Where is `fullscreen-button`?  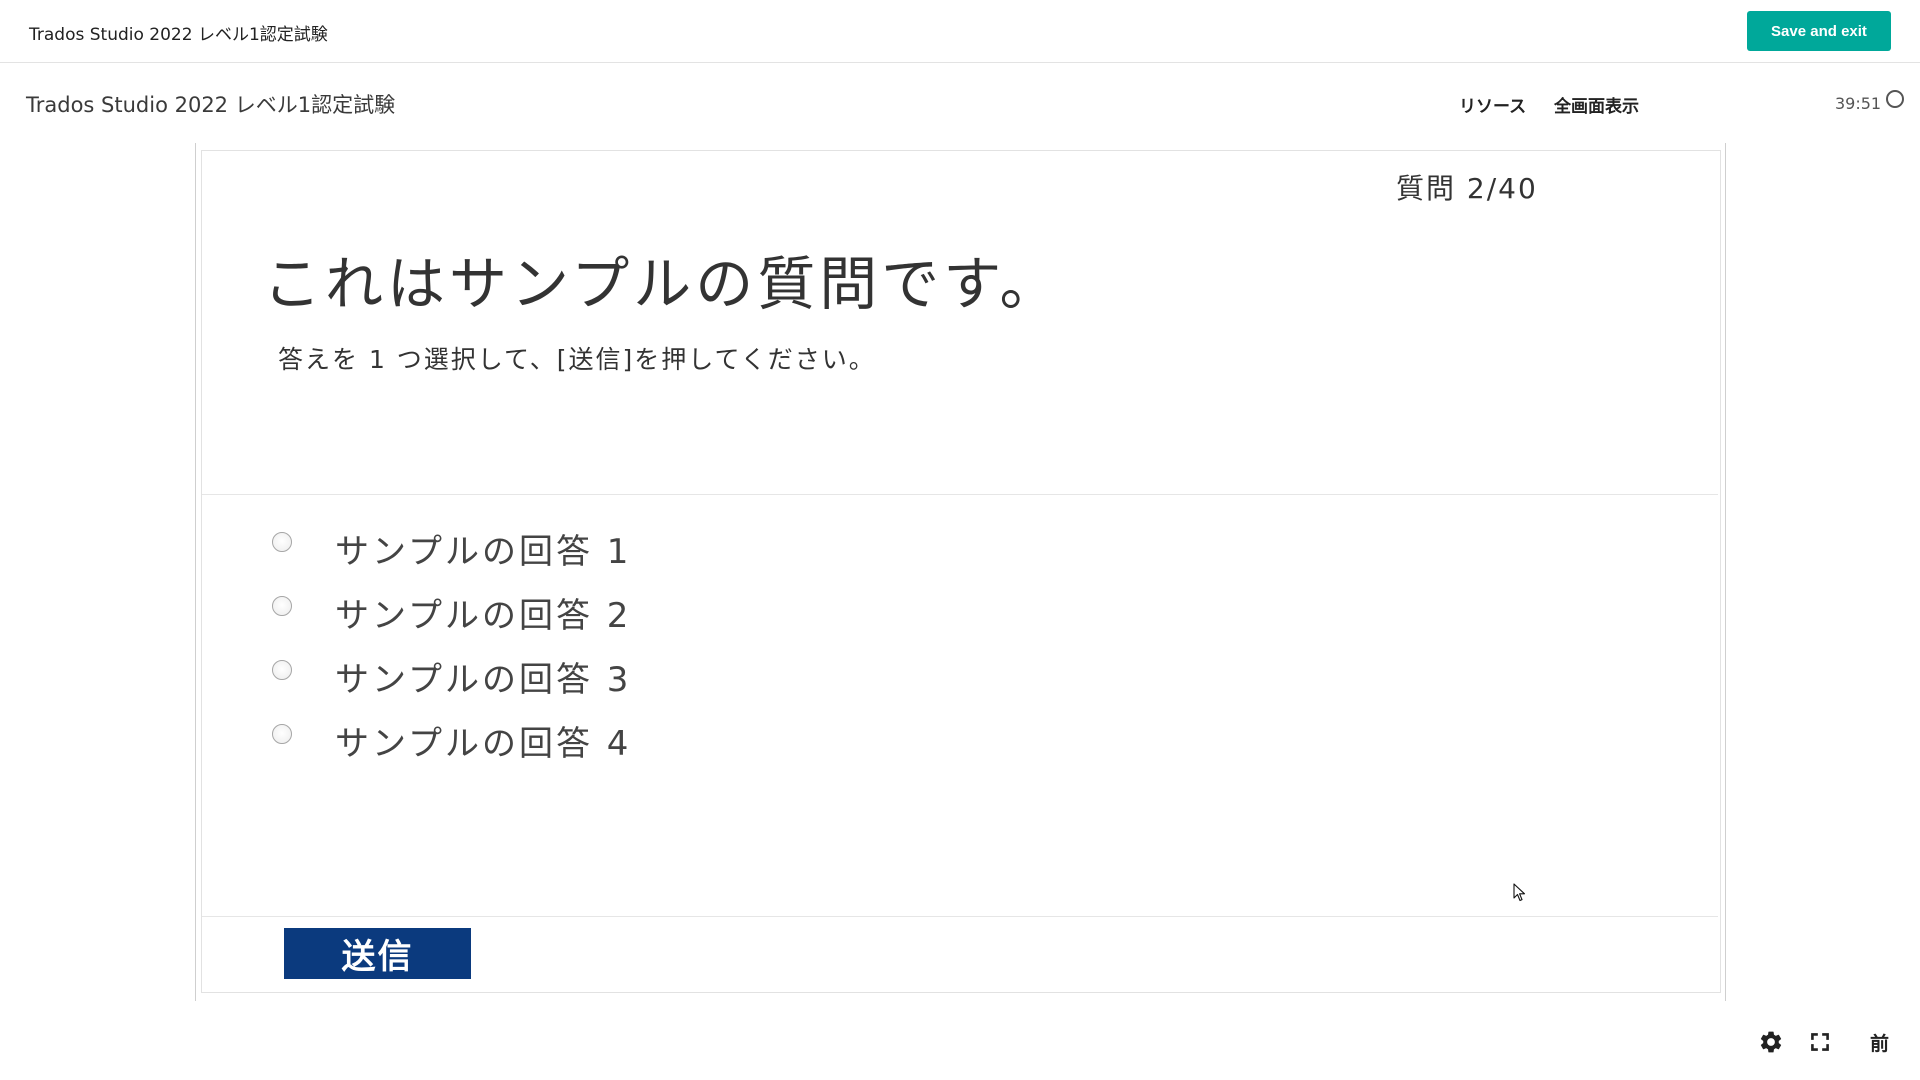
fullscreen-button is located at coordinates (1820, 1042).